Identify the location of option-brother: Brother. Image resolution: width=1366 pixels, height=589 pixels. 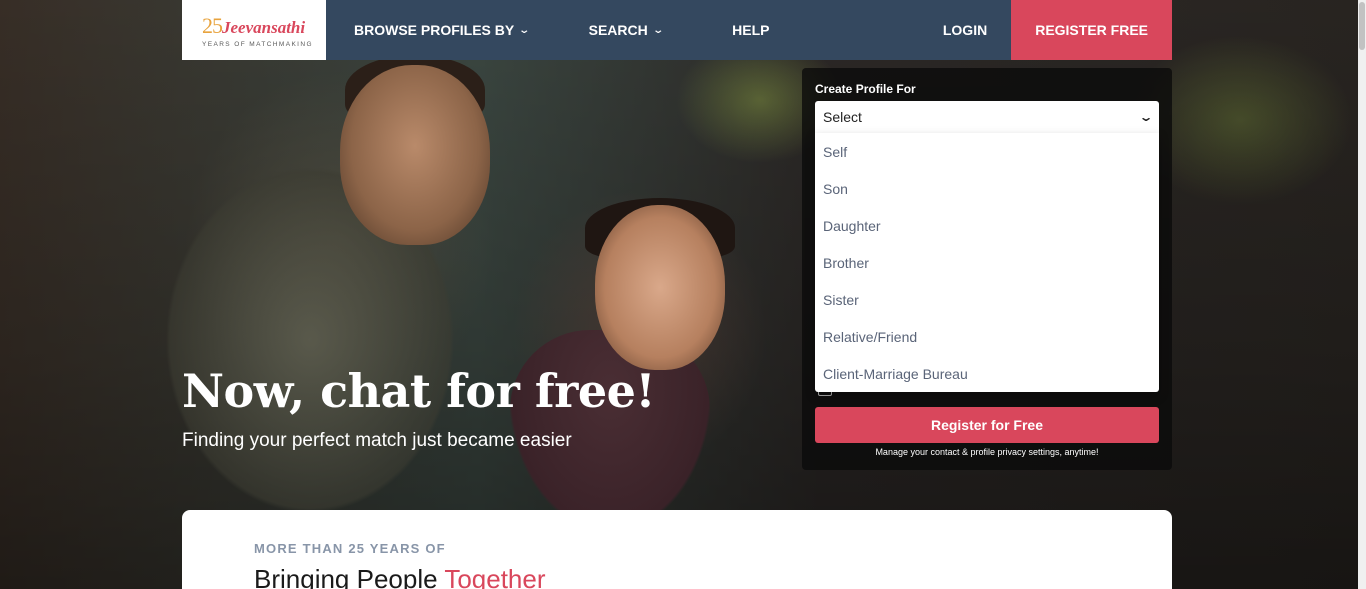
(987, 262).